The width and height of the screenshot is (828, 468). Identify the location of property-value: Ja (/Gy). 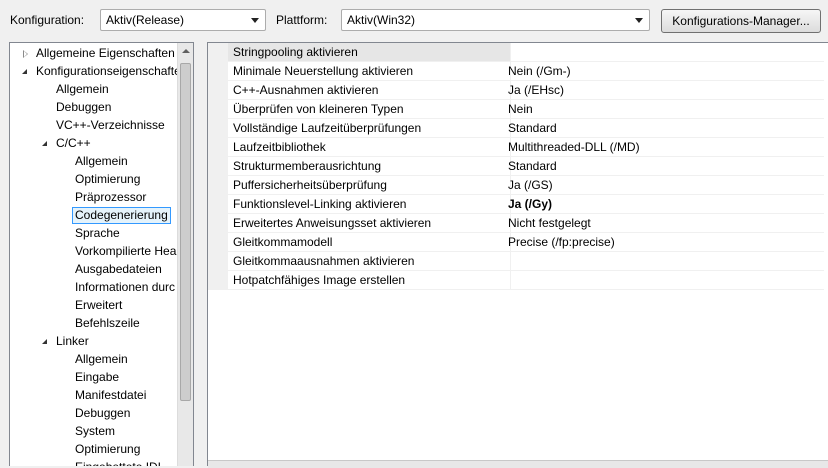
(665, 204).